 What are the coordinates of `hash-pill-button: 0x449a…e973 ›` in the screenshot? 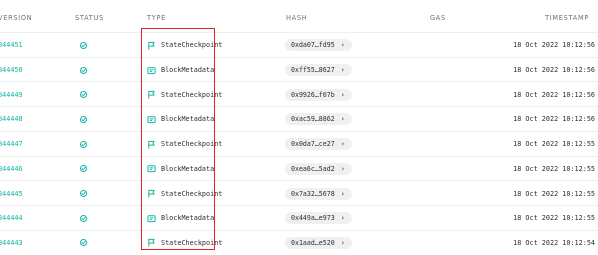 It's located at (318, 218).